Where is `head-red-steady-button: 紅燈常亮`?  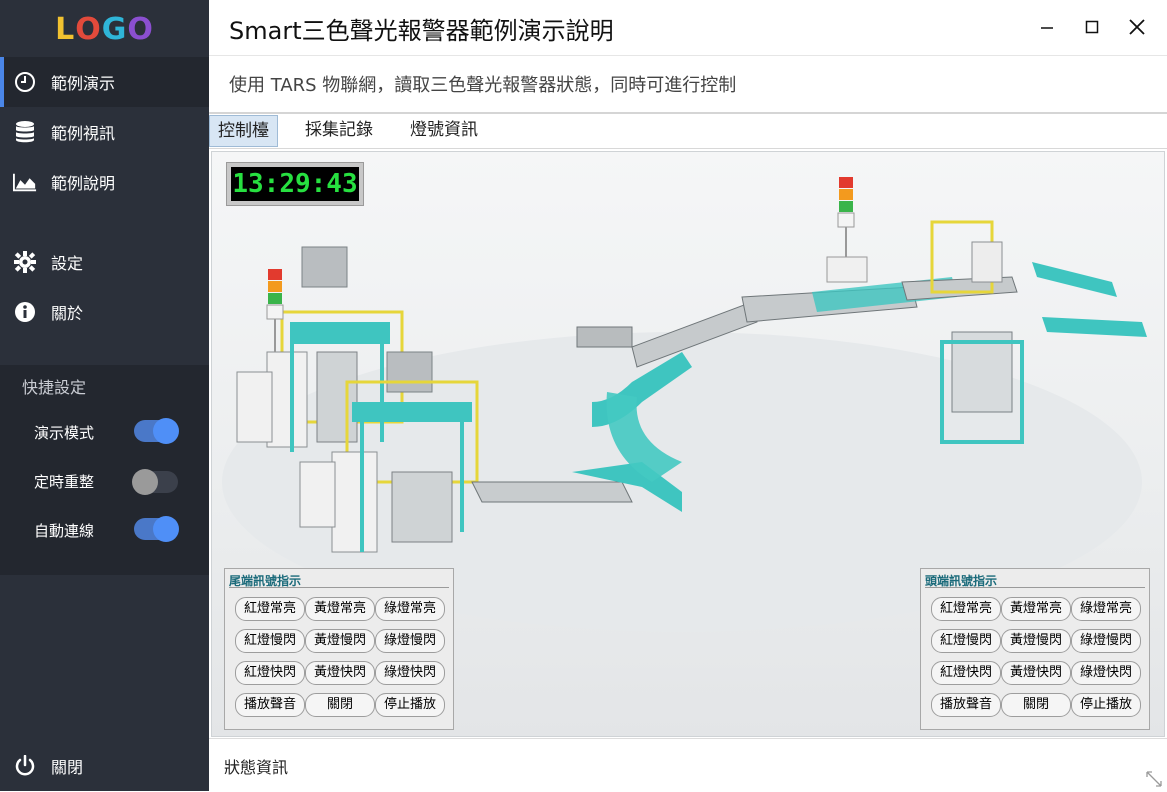 head-red-steady-button: 紅燈常亮 is located at coordinates (966, 609).